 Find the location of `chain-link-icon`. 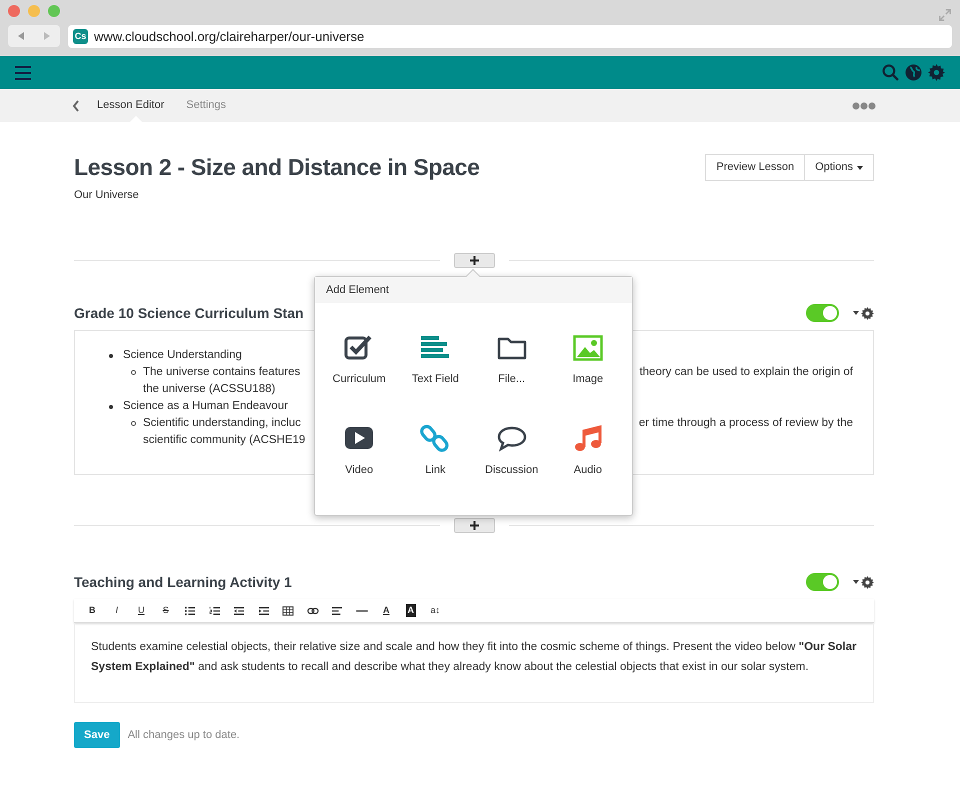

chain-link-icon is located at coordinates (435, 438).